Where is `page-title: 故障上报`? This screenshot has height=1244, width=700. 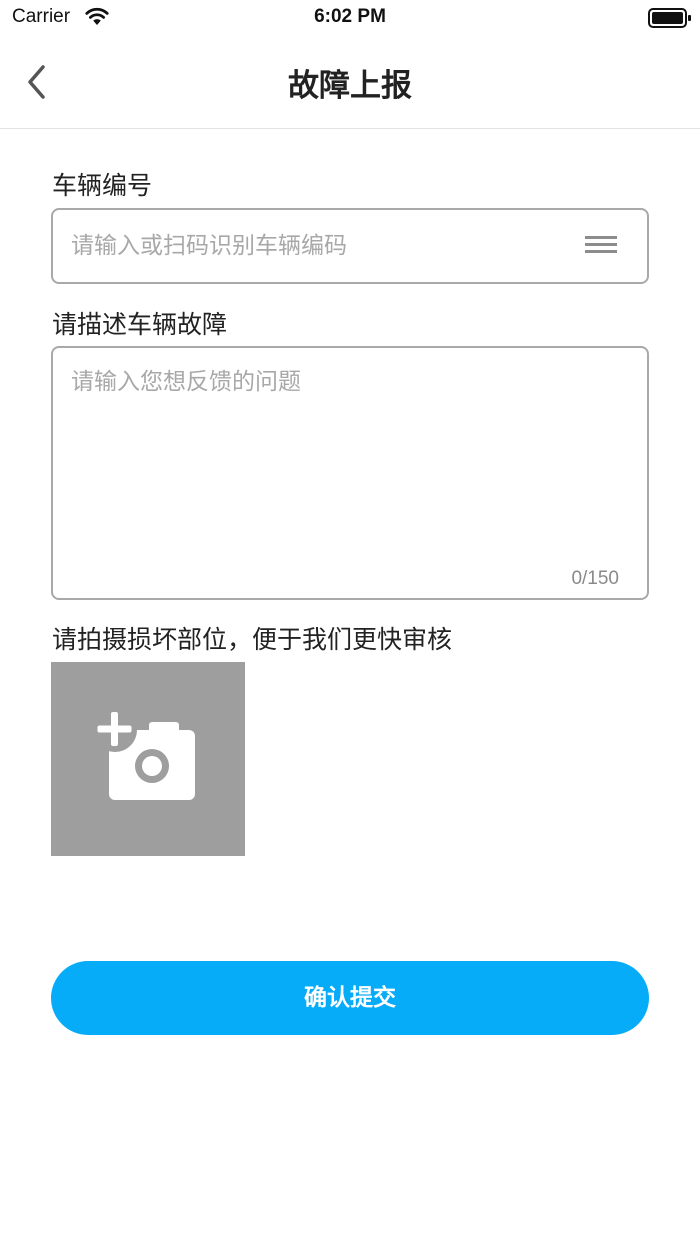 page-title: 故障上报 is located at coordinates (350, 86).